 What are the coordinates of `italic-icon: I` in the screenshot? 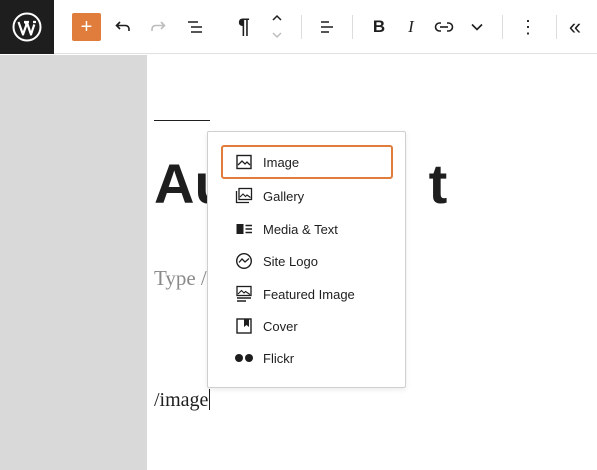 It's located at (411, 26).